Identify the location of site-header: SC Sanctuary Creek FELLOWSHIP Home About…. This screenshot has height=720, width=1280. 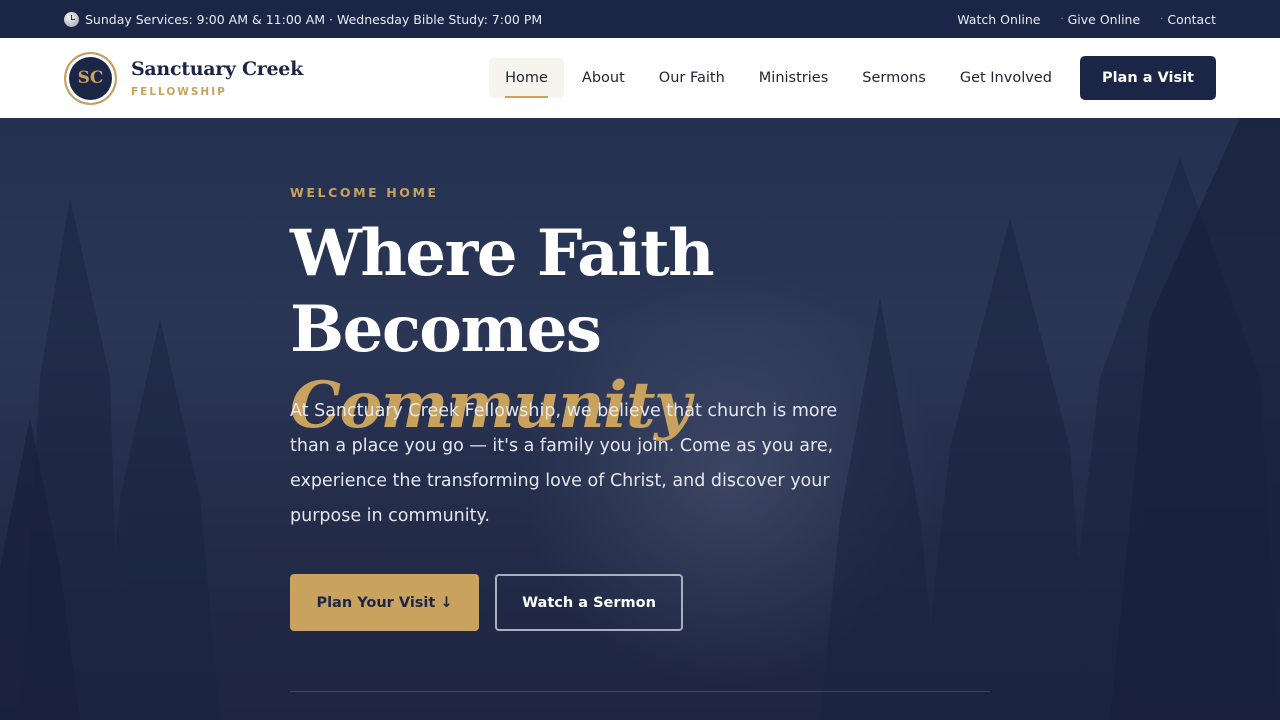
(640, 78).